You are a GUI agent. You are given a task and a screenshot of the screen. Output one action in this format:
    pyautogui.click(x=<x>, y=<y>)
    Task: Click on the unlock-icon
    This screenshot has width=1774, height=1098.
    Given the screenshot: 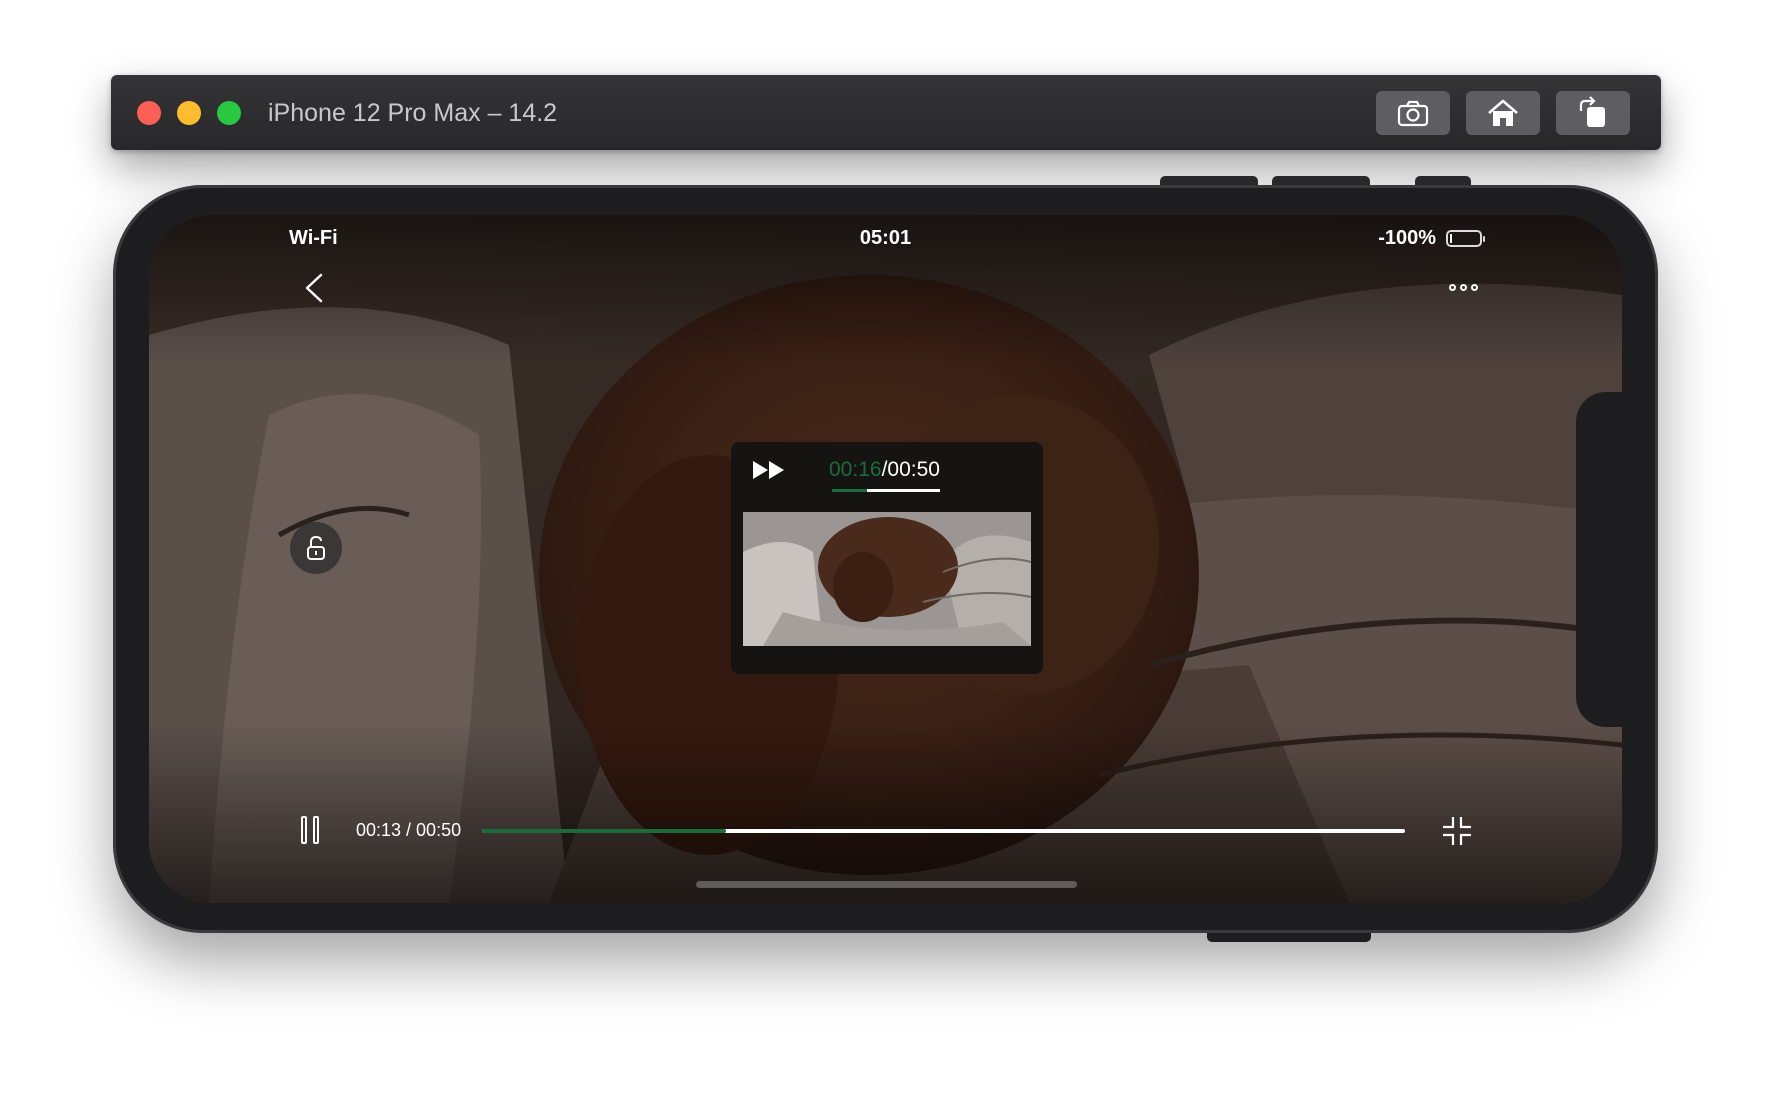 What is the action you would take?
    pyautogui.click(x=316, y=547)
    